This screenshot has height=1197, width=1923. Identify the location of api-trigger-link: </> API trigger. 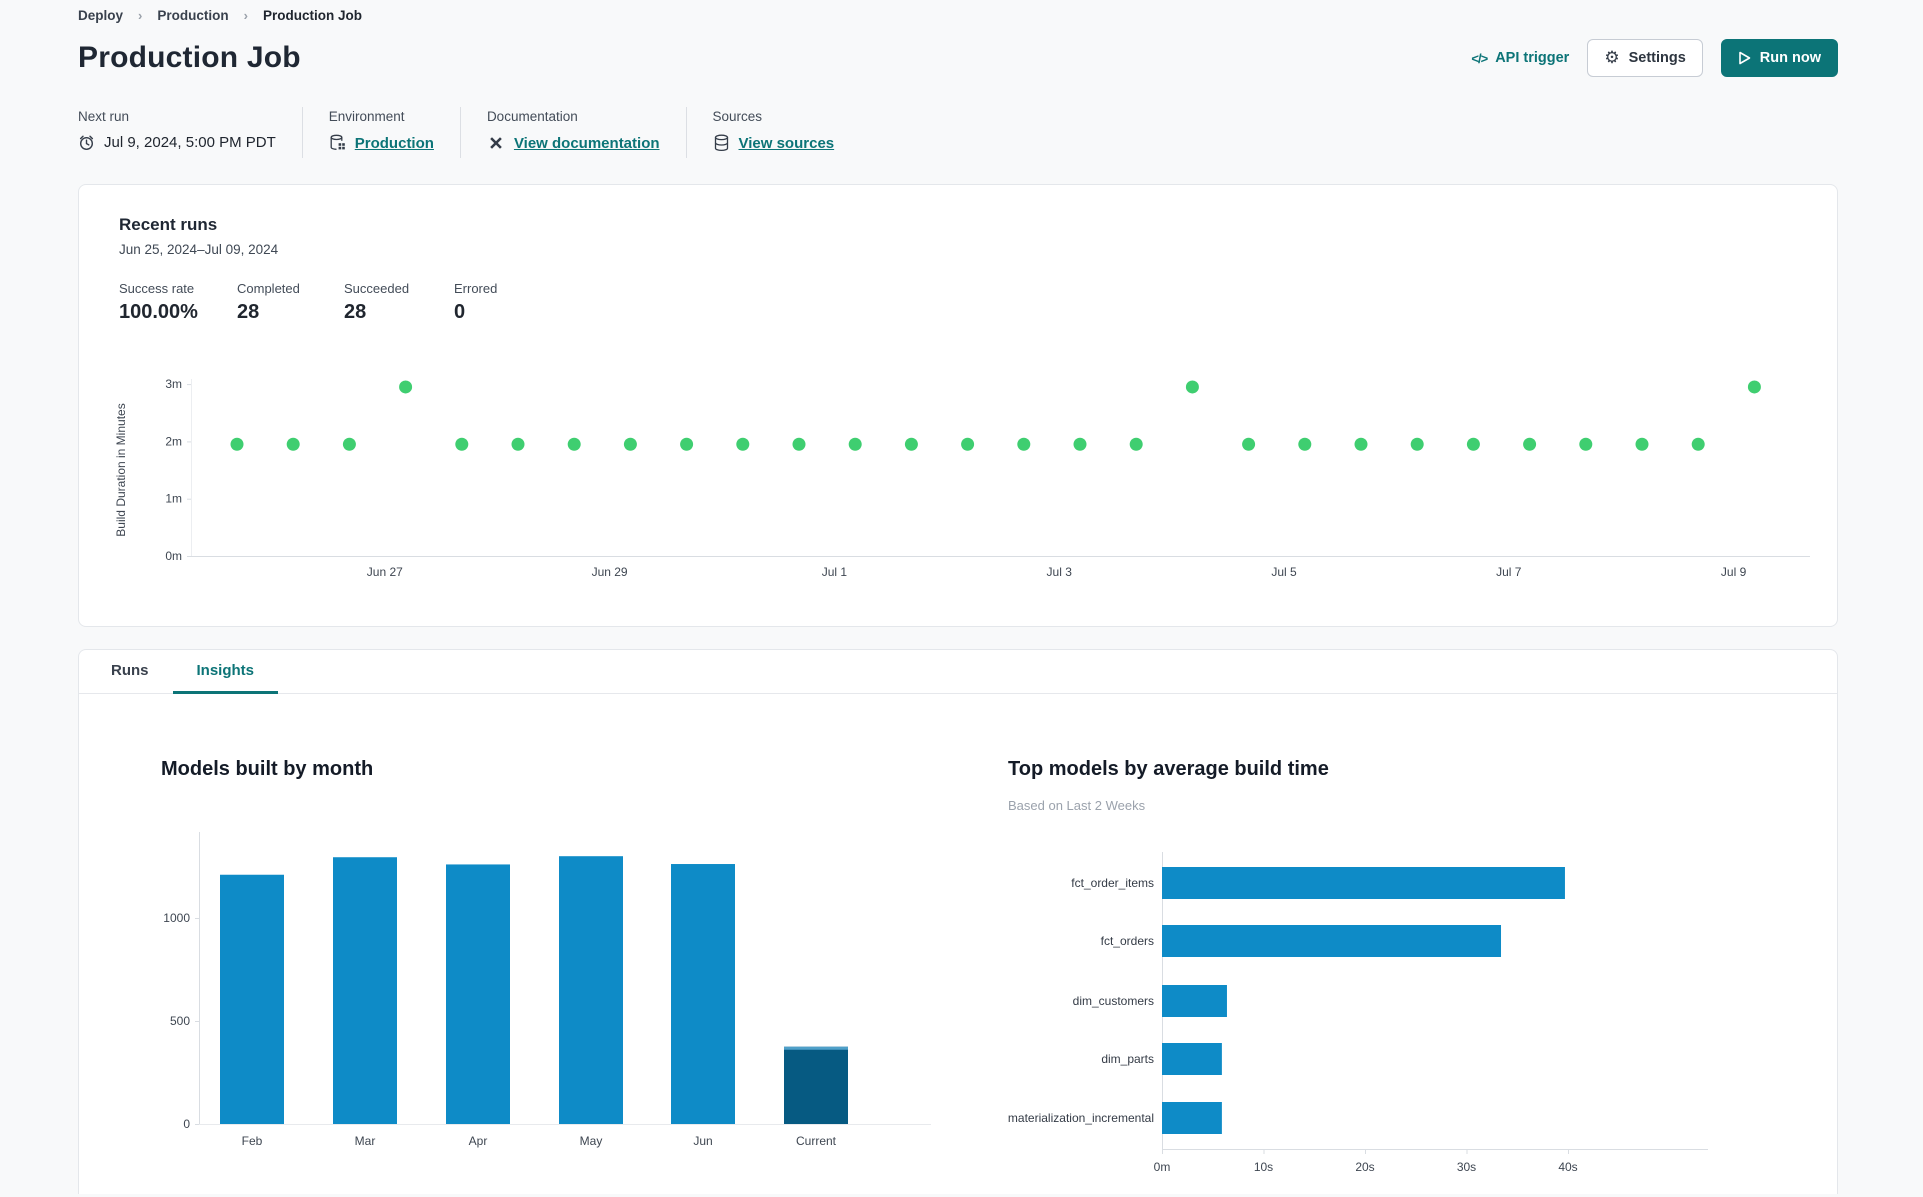
(1520, 58).